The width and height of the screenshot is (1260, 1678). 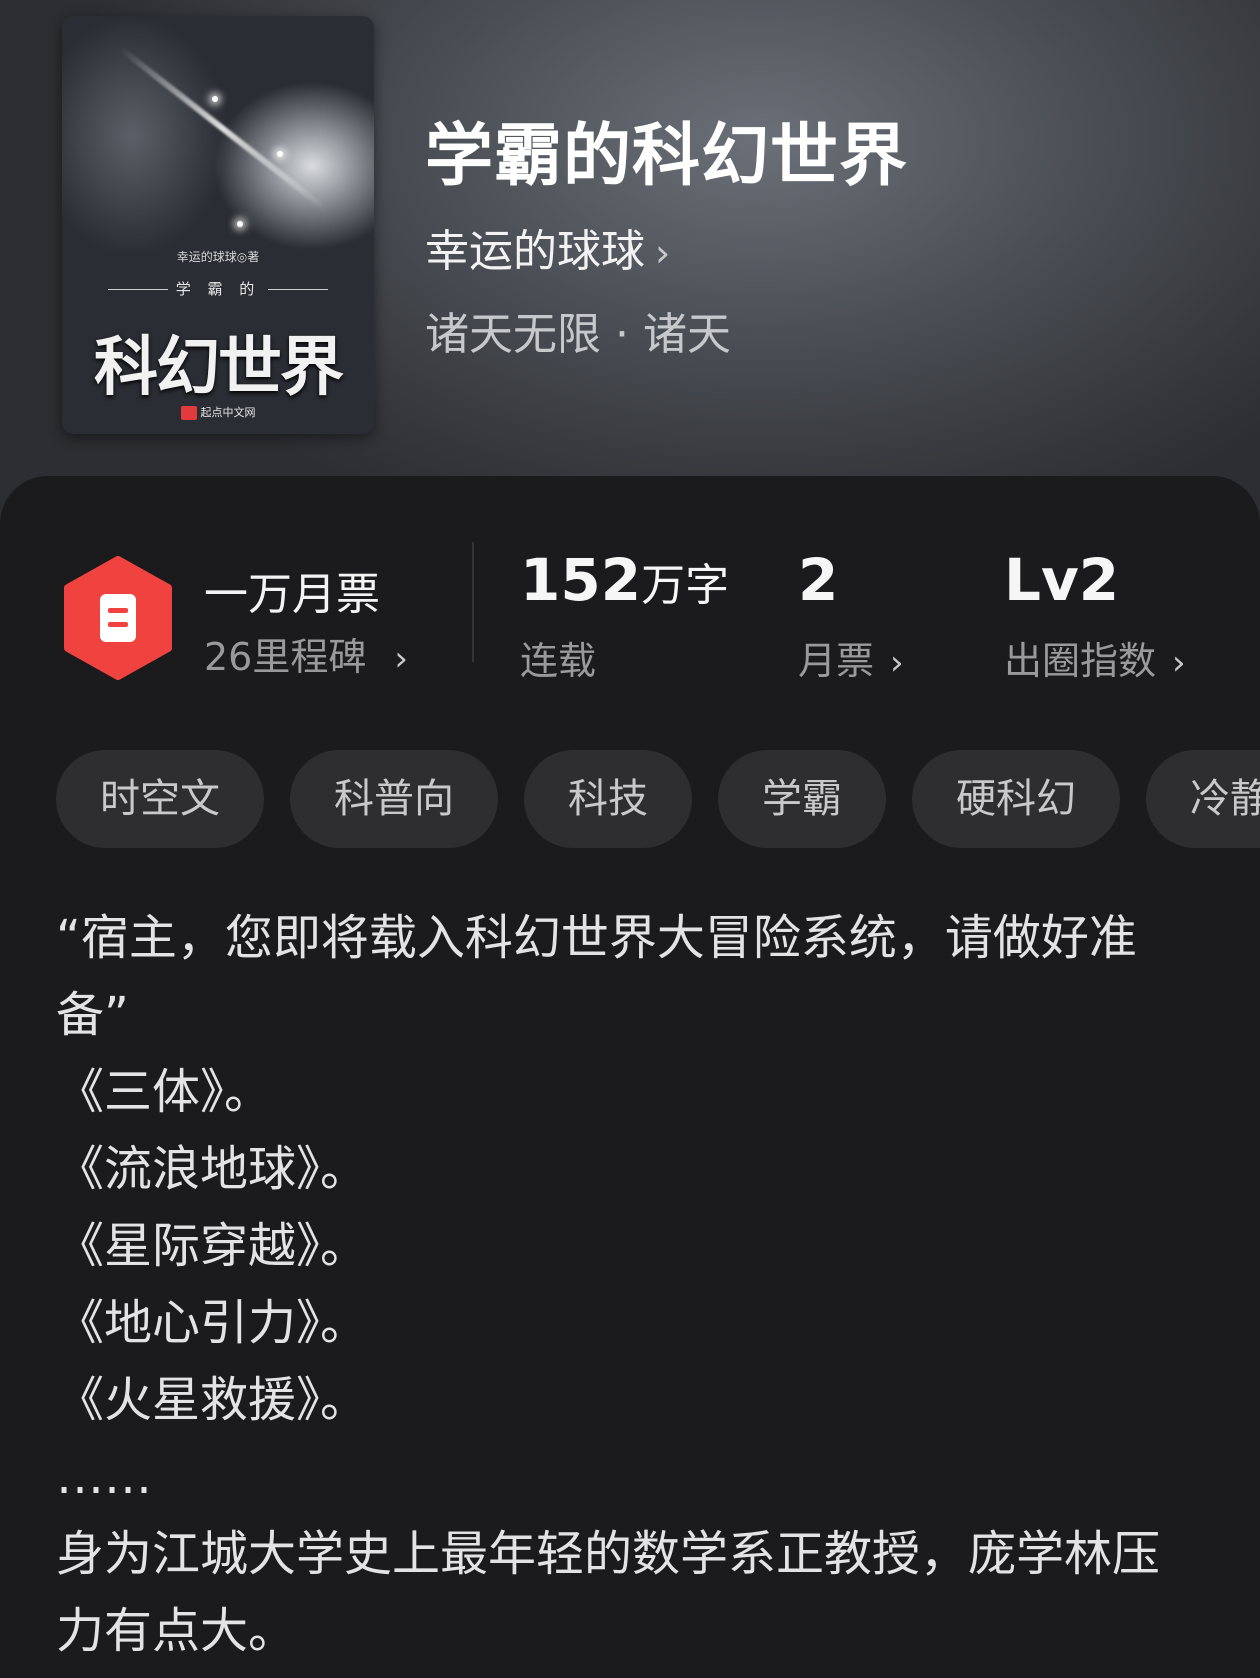 What do you see at coordinates (581, 580) in the screenshot?
I see `word-count-value: 152` at bounding box center [581, 580].